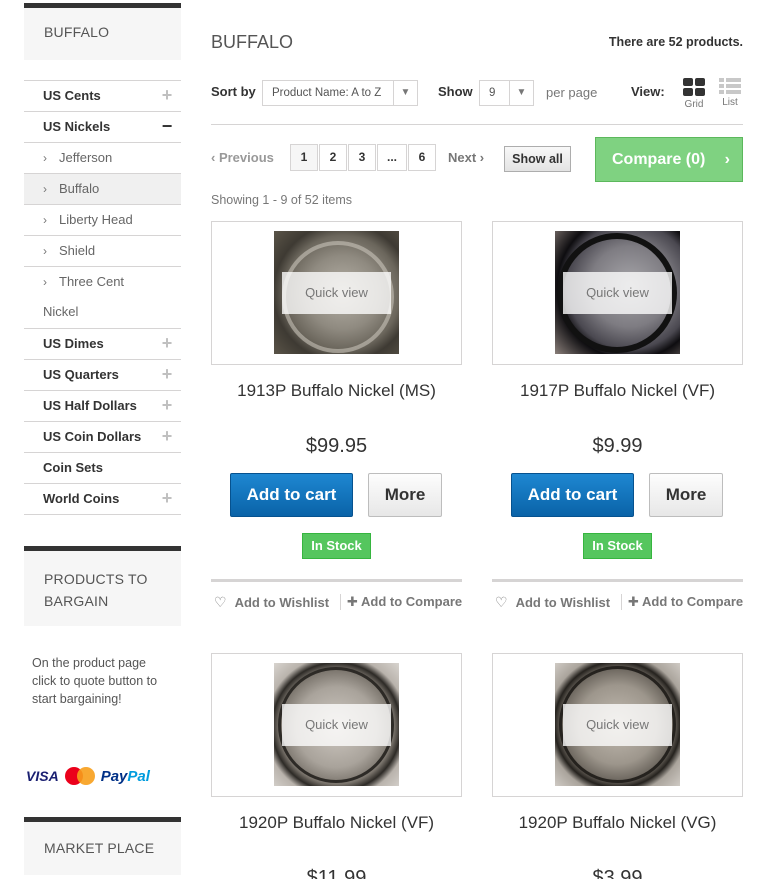 The image size is (768, 879). Describe the element at coordinates (72, 95) in the screenshot. I see `category-label: US Cents` at that location.